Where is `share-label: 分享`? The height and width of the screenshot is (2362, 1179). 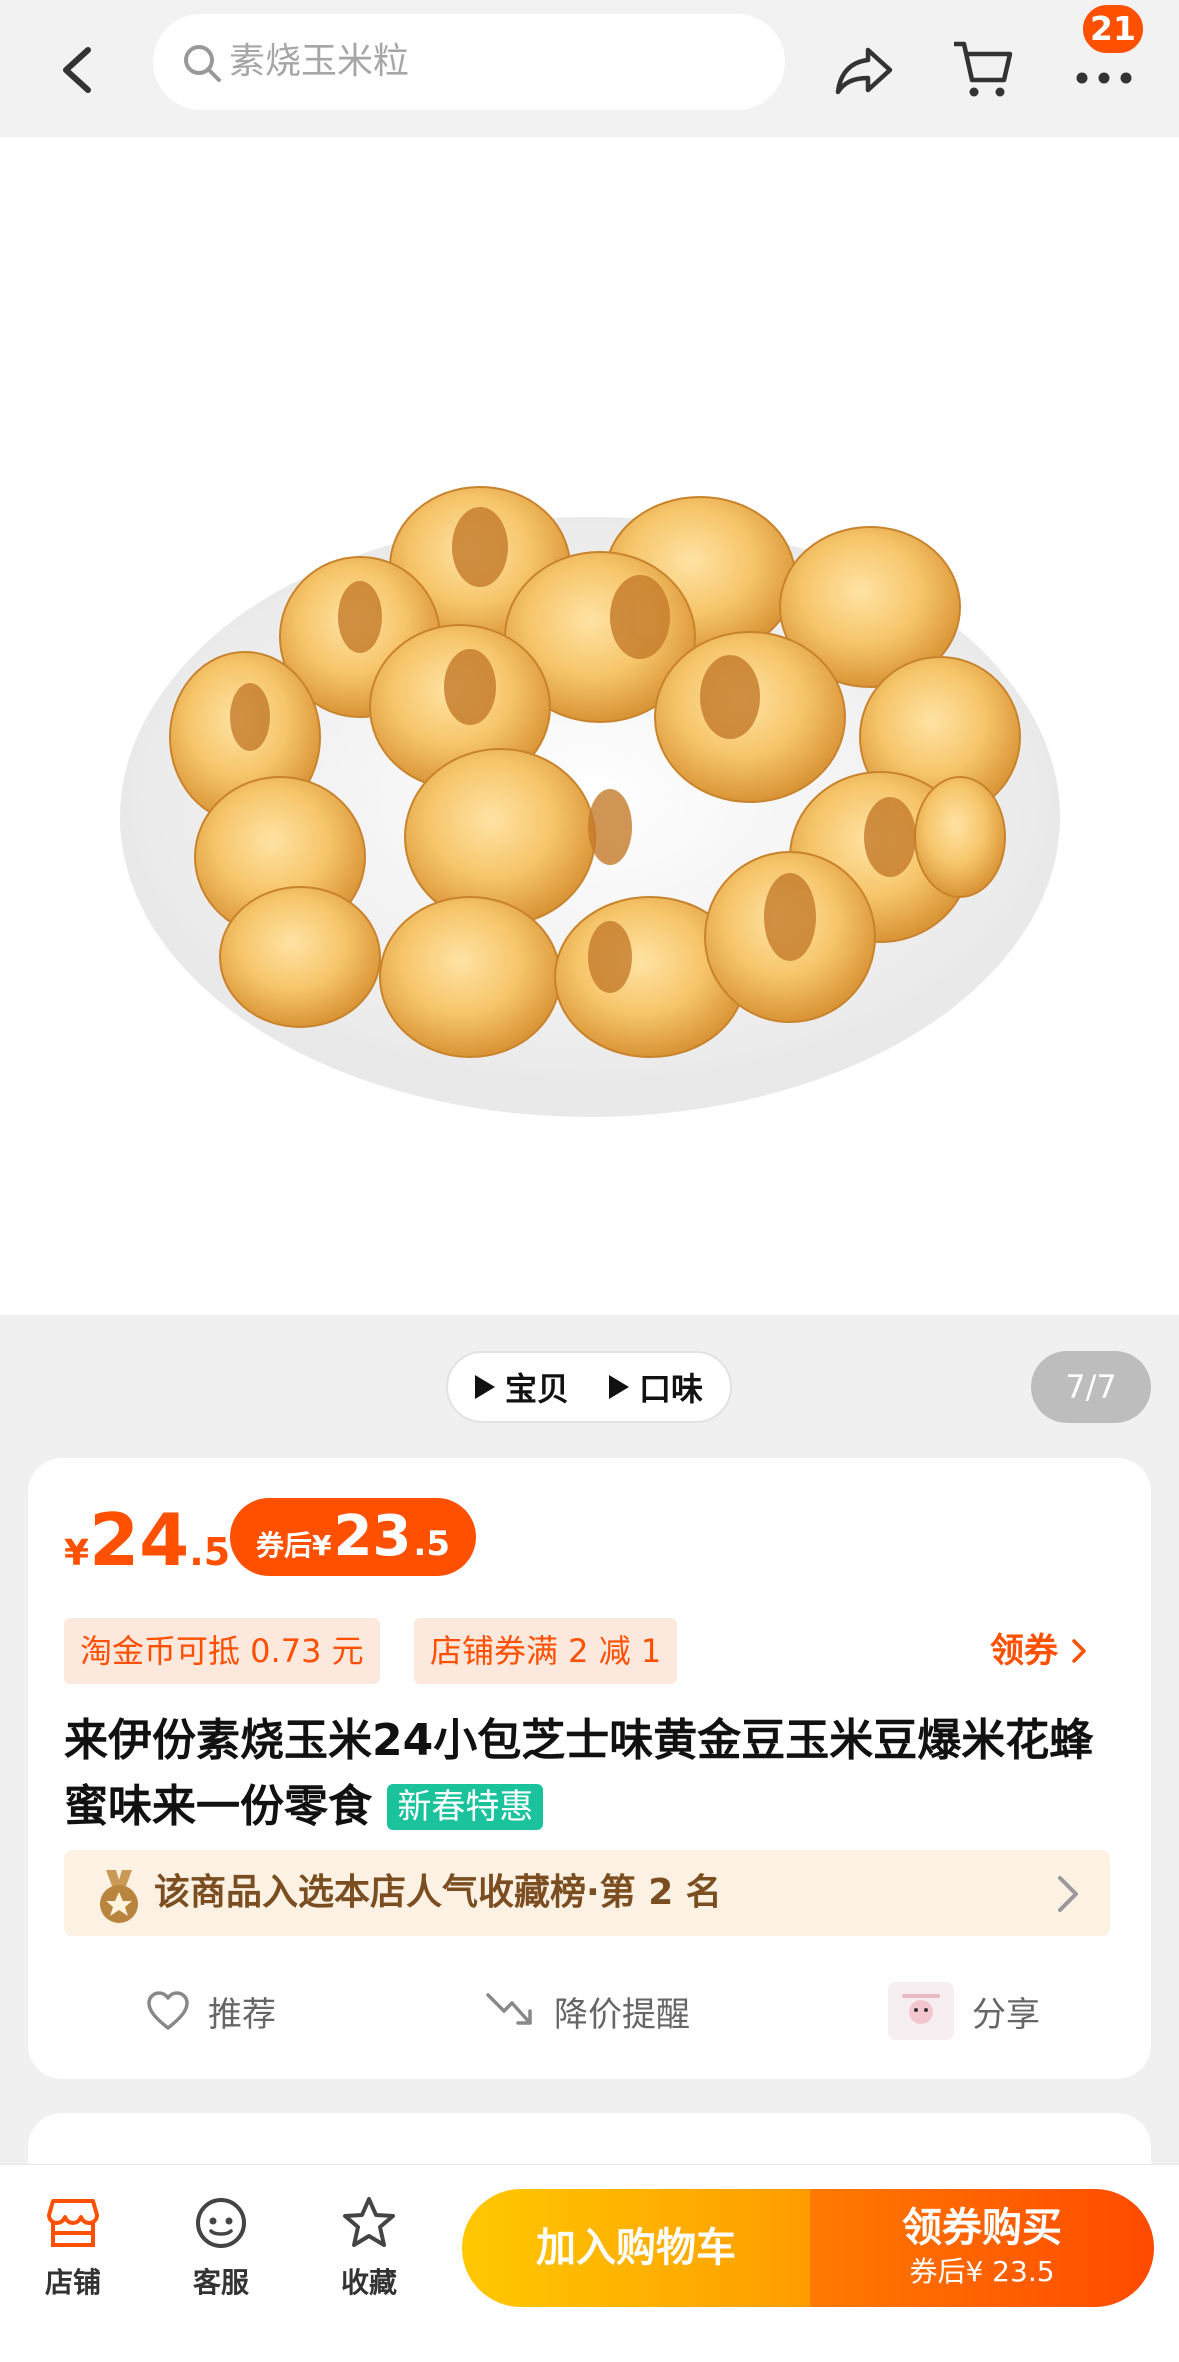 share-label: 分享 is located at coordinates (1006, 2014).